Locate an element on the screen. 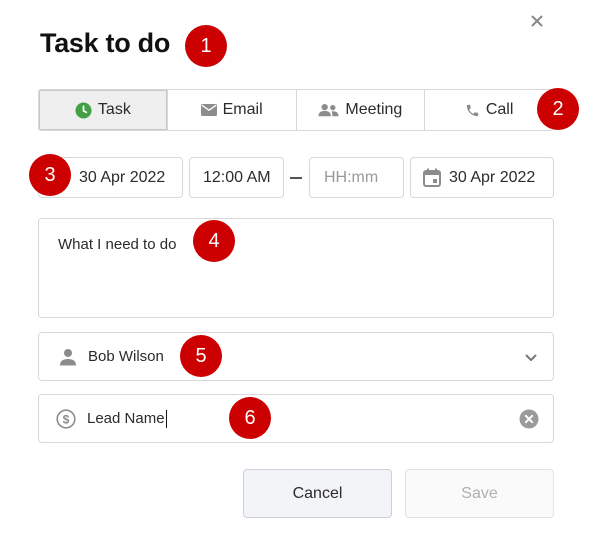  clear-lead-button is located at coordinates (529, 419).